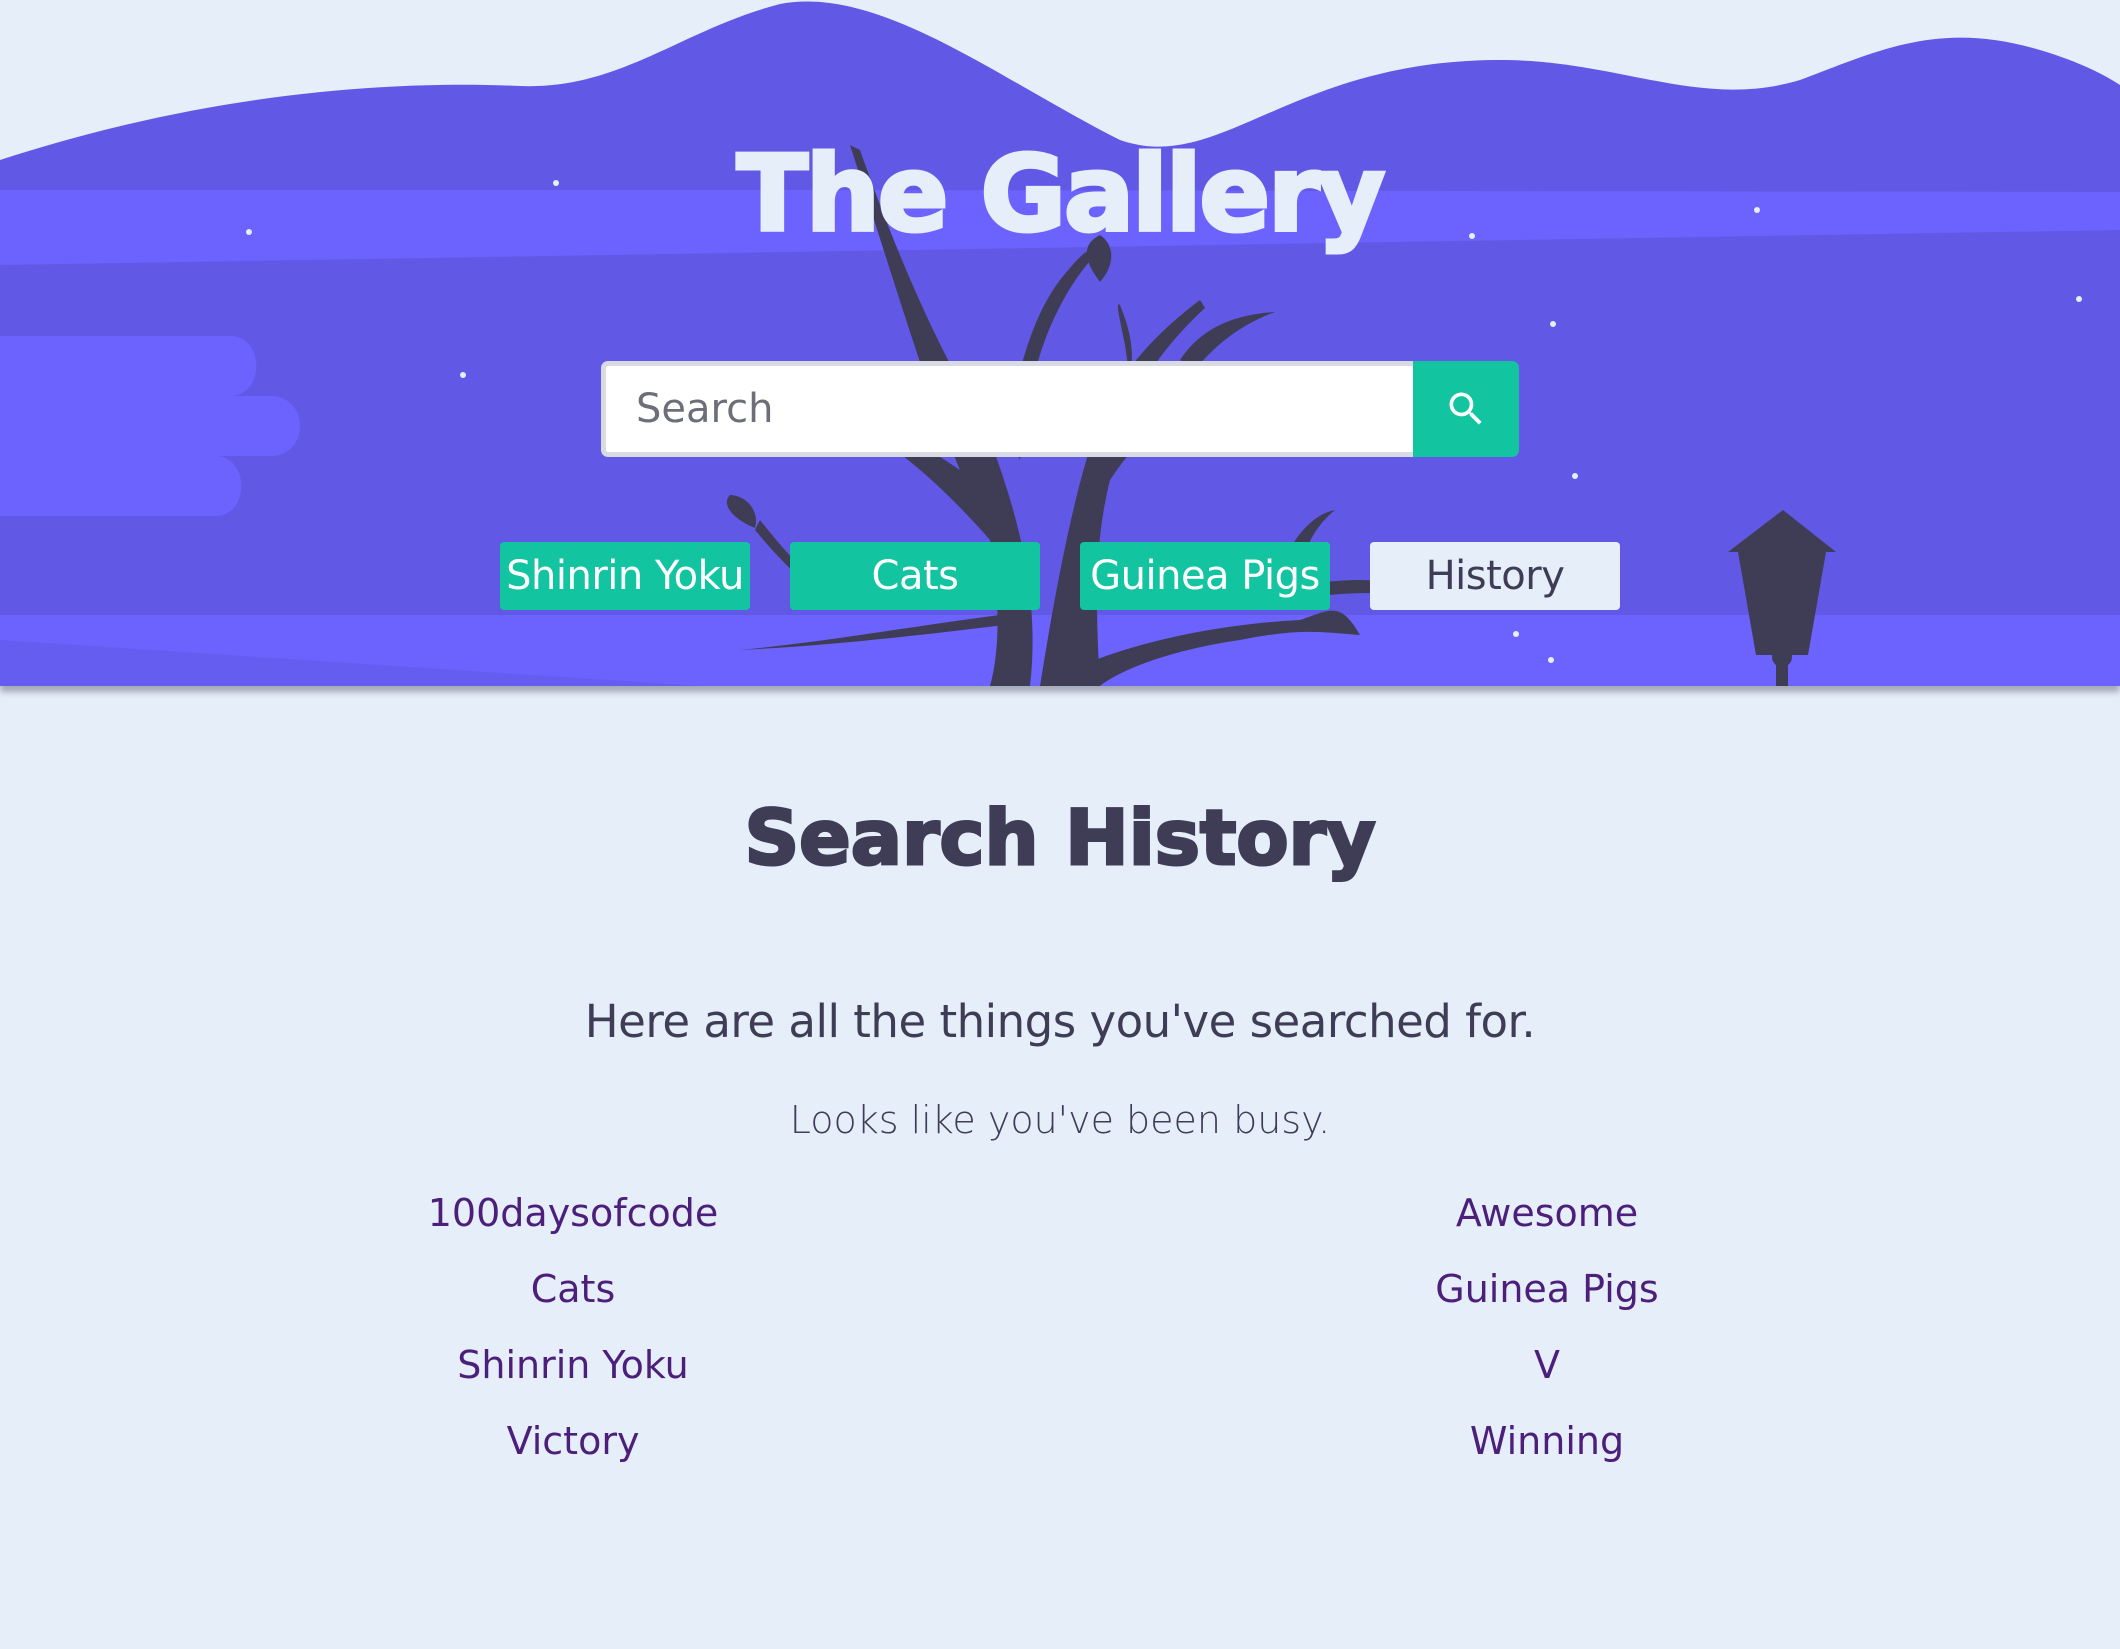 This screenshot has width=2120, height=1649. I want to click on history-item: Shinrin Yoku, so click(573, 1365).